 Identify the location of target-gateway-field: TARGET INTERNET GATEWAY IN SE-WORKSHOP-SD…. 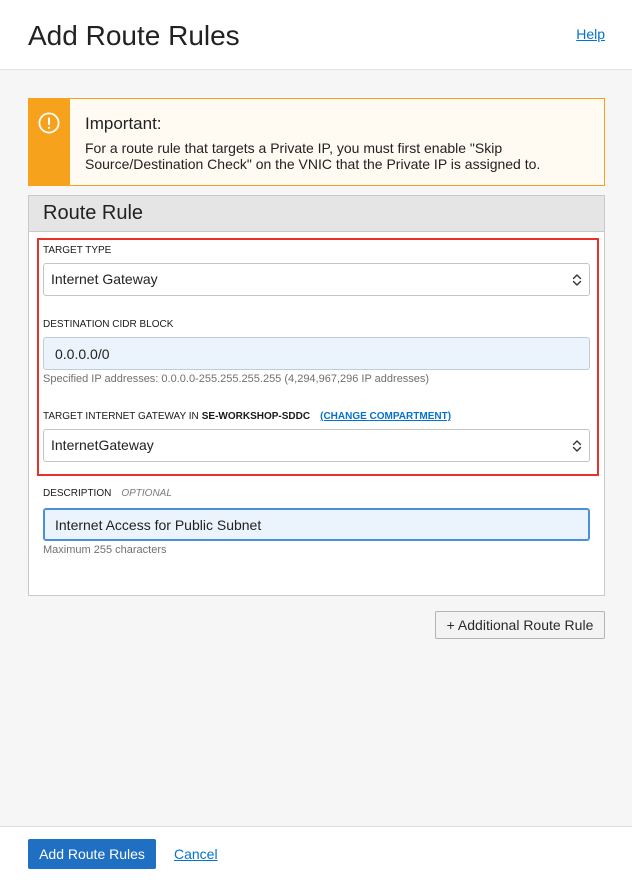
(316, 436).